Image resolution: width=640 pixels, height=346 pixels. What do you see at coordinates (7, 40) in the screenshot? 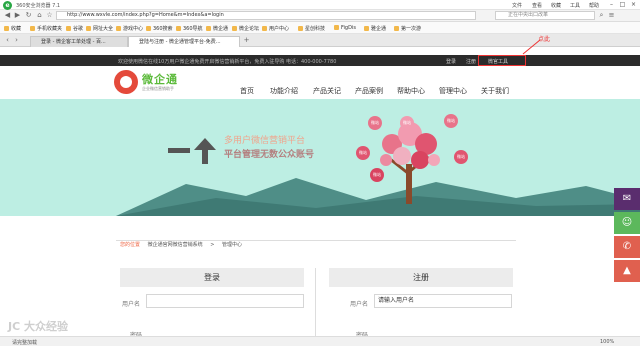
I see `tab-nav-icon: ‹` at bounding box center [7, 40].